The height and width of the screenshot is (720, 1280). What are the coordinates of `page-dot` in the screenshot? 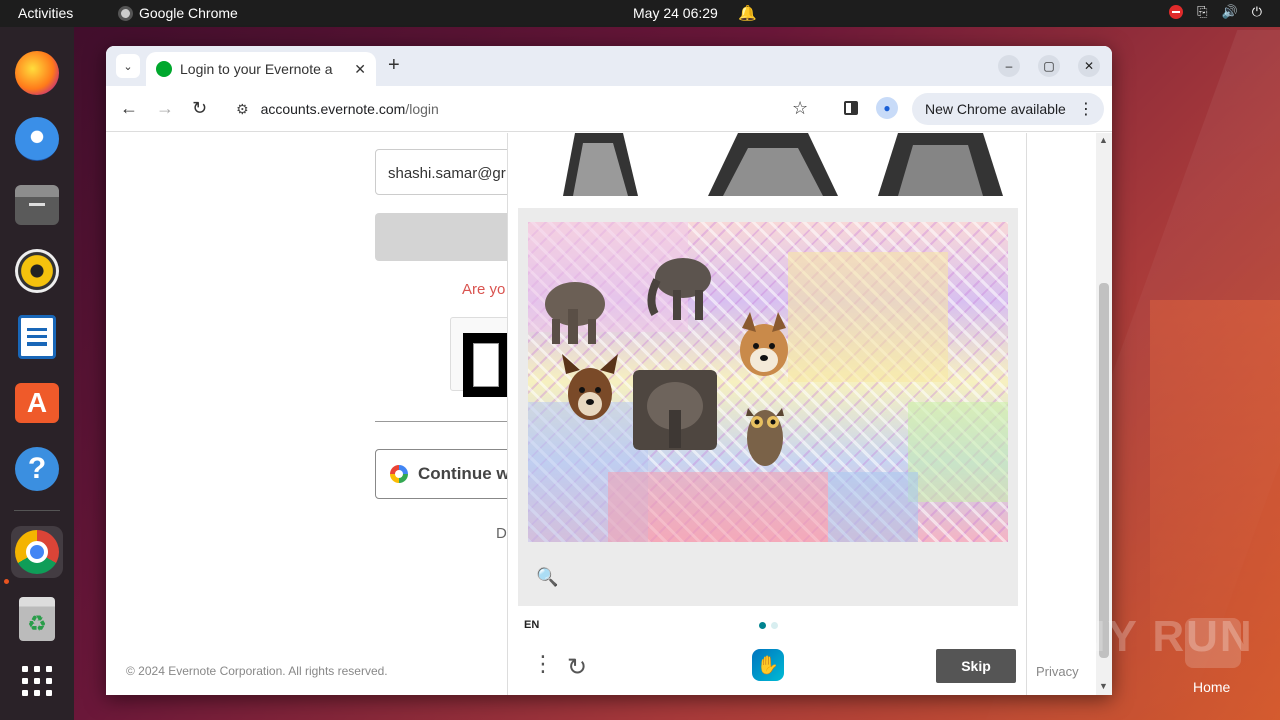 It's located at (774, 625).